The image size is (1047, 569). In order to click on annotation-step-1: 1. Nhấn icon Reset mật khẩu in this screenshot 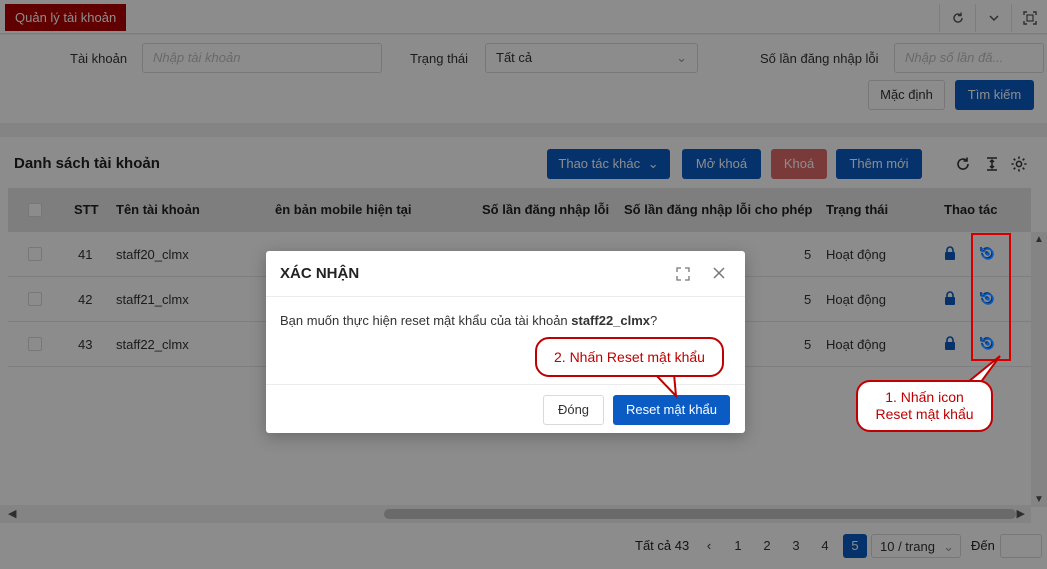, I will do `click(924, 406)`.